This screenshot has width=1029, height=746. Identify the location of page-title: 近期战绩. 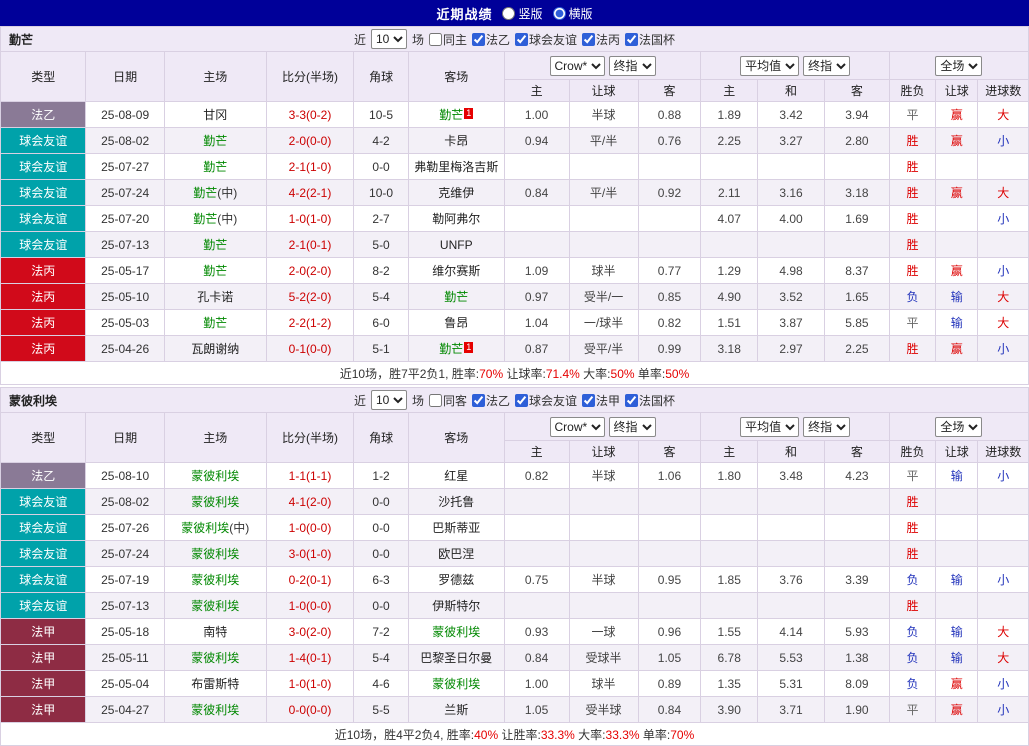
(464, 14).